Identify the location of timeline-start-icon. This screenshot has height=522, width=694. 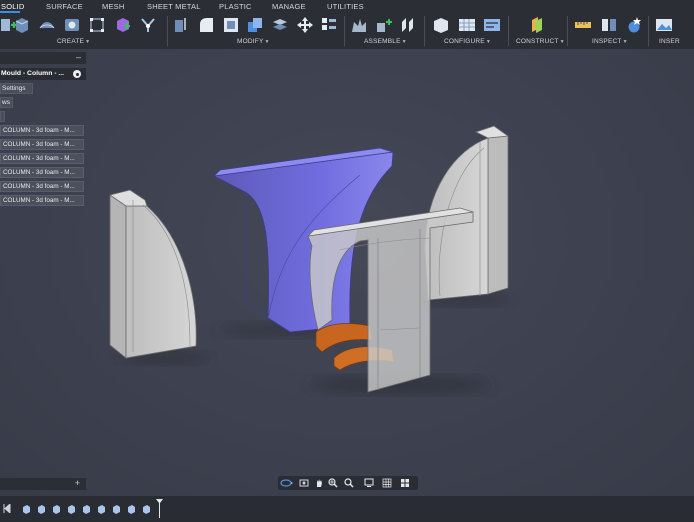
(7, 508).